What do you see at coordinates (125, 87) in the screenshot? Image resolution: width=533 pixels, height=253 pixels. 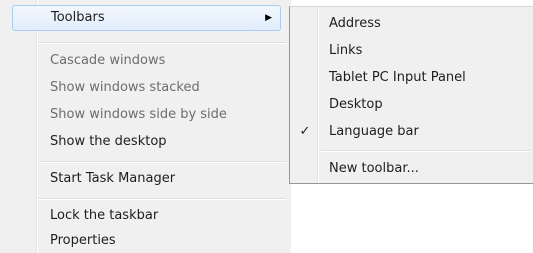 I see `menu-item-label: Show windows stacked` at bounding box center [125, 87].